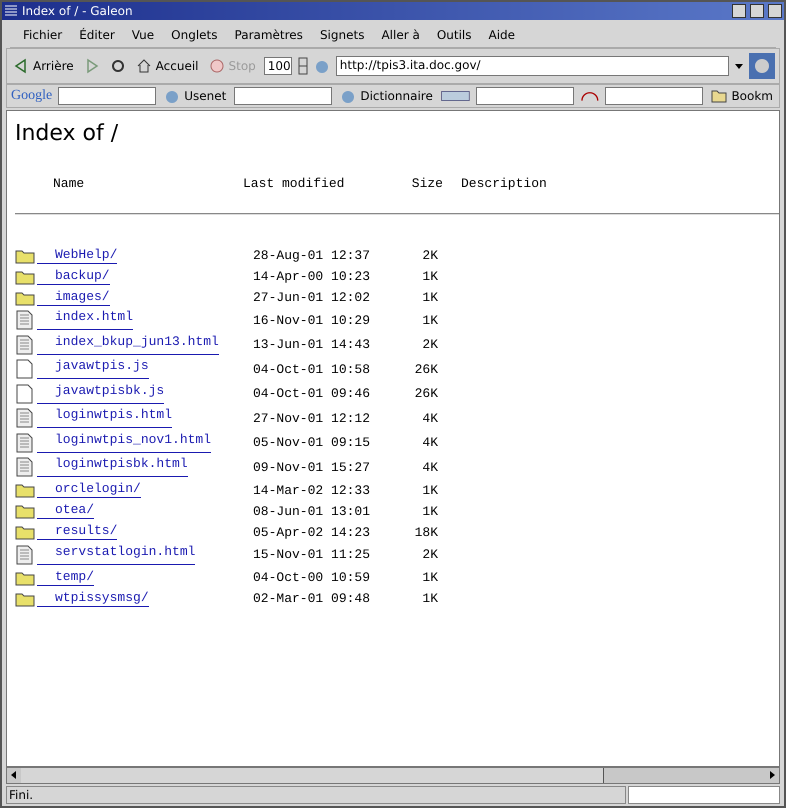 The width and height of the screenshot is (786, 808). What do you see at coordinates (67, 133) in the screenshot?
I see `page-heading: Index of /` at bounding box center [67, 133].